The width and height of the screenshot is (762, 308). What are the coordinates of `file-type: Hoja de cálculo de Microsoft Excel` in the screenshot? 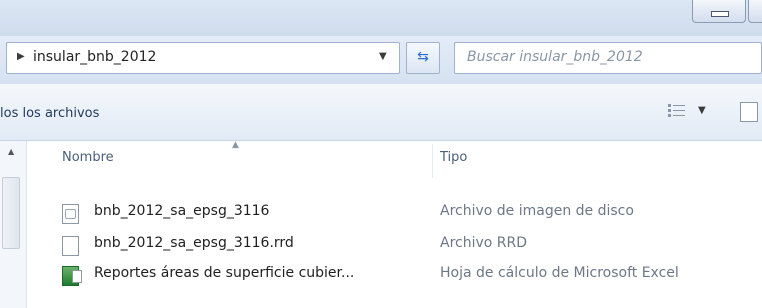 It's located at (559, 273).